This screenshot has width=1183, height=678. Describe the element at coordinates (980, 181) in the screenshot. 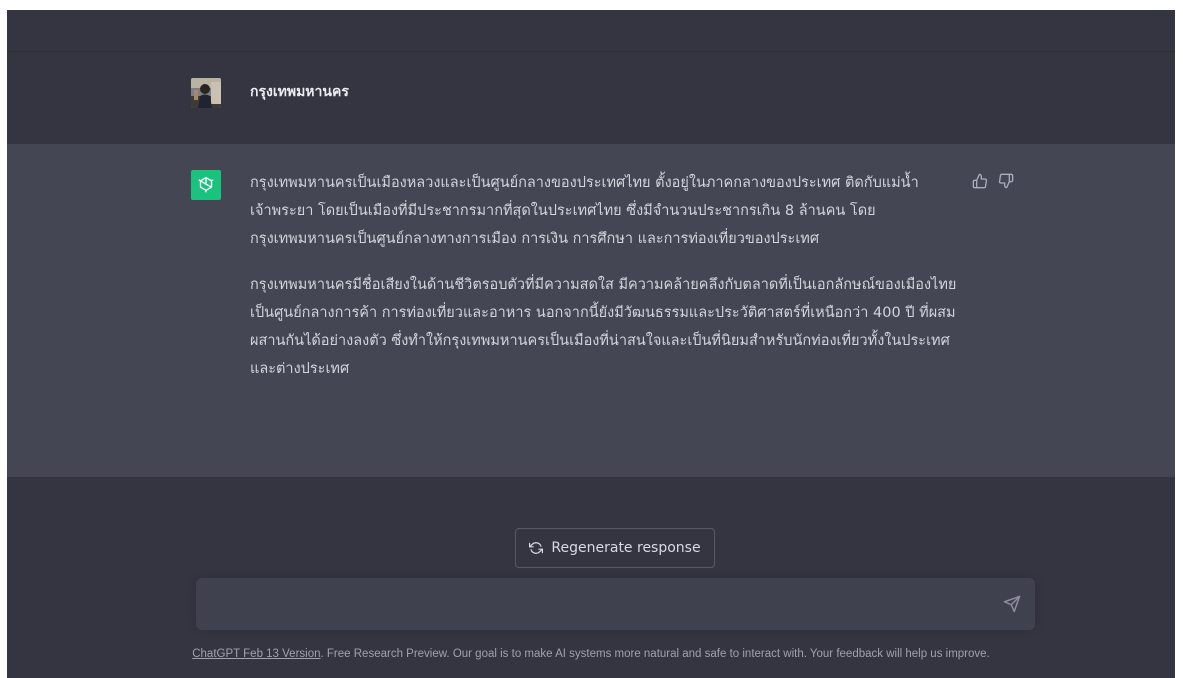

I see `thumbs-up-icon` at that location.